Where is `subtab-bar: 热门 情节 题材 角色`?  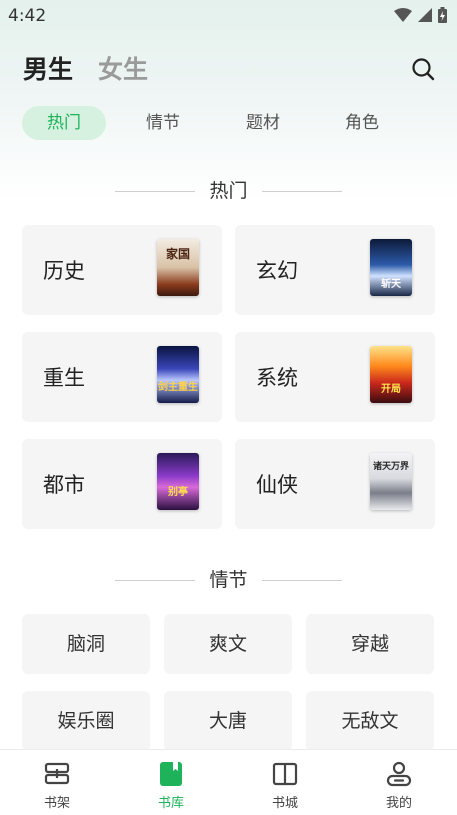
subtab-bar: 热门 情节 题材 角色 is located at coordinates (228, 123).